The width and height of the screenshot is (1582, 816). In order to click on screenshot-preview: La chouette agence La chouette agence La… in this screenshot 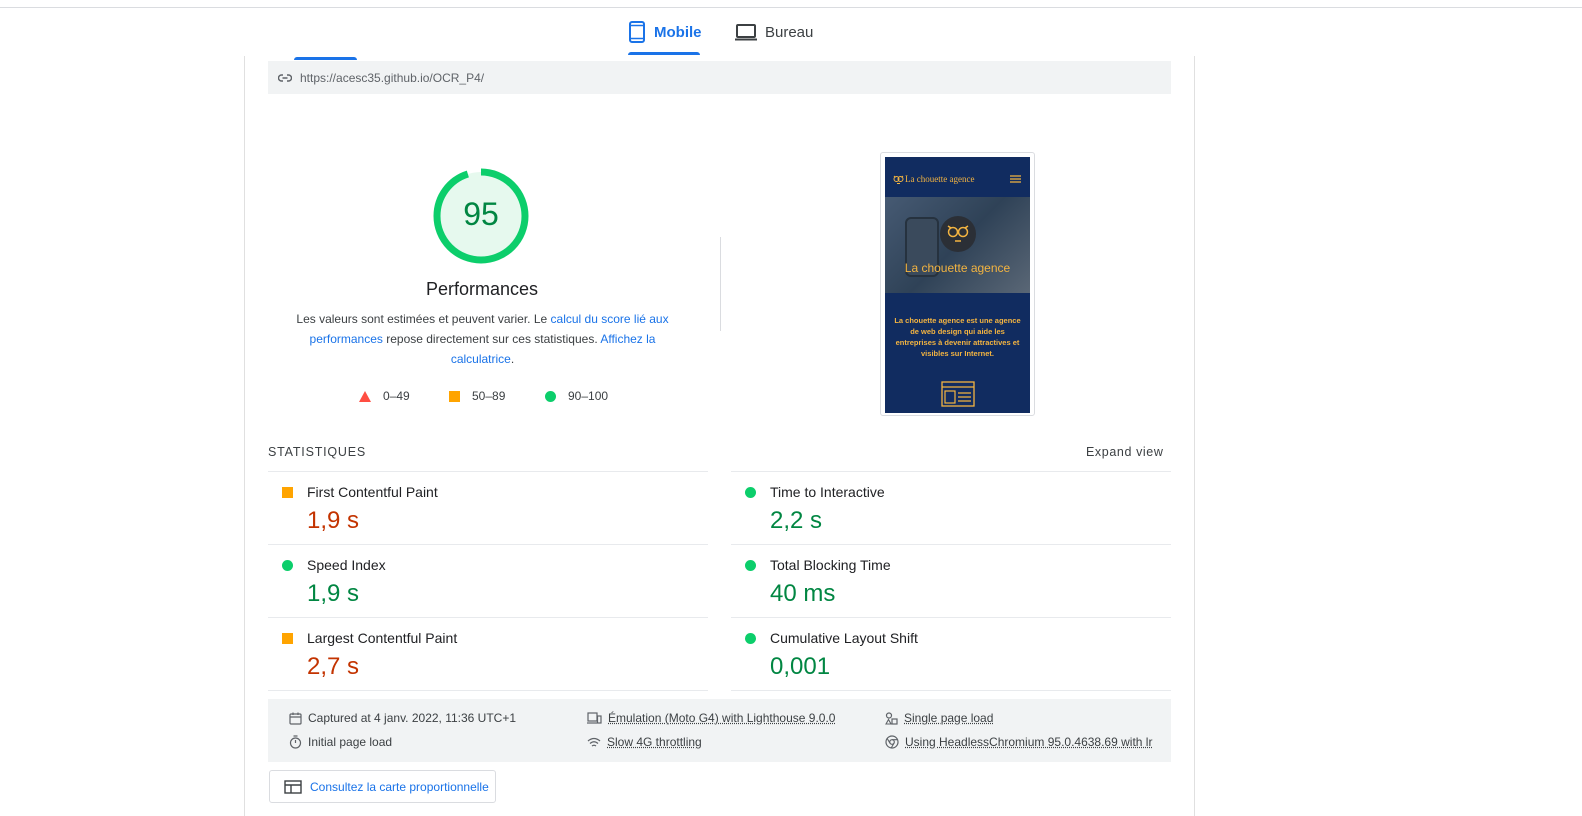, I will do `click(957, 285)`.